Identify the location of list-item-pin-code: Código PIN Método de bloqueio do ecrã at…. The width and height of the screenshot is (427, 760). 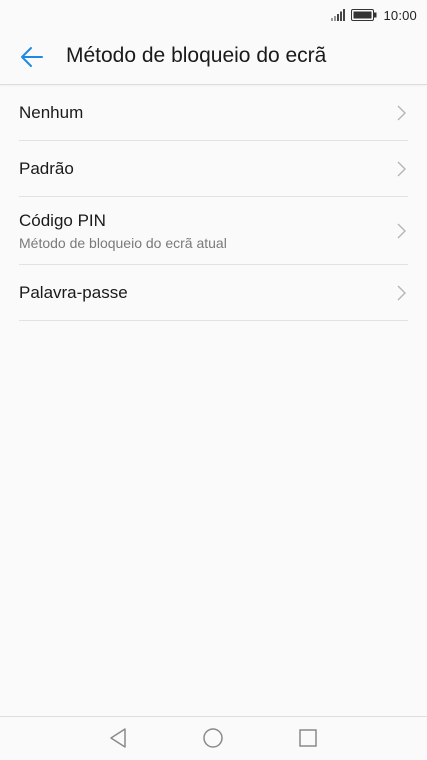
(213, 231).